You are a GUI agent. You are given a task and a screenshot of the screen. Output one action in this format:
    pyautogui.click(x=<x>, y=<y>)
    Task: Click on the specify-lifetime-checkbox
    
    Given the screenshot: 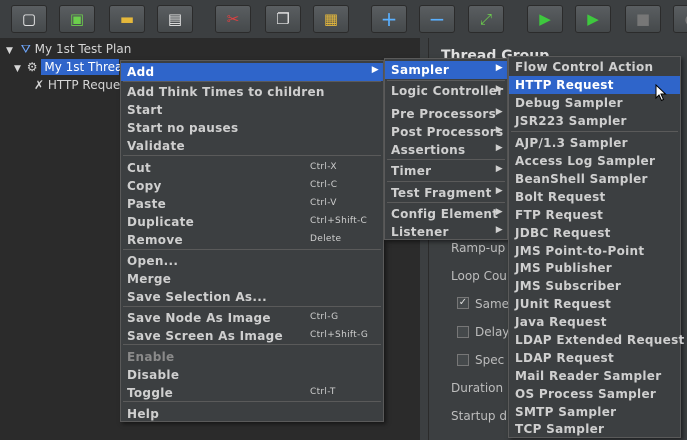 What is the action you would take?
    pyautogui.click(x=463, y=360)
    